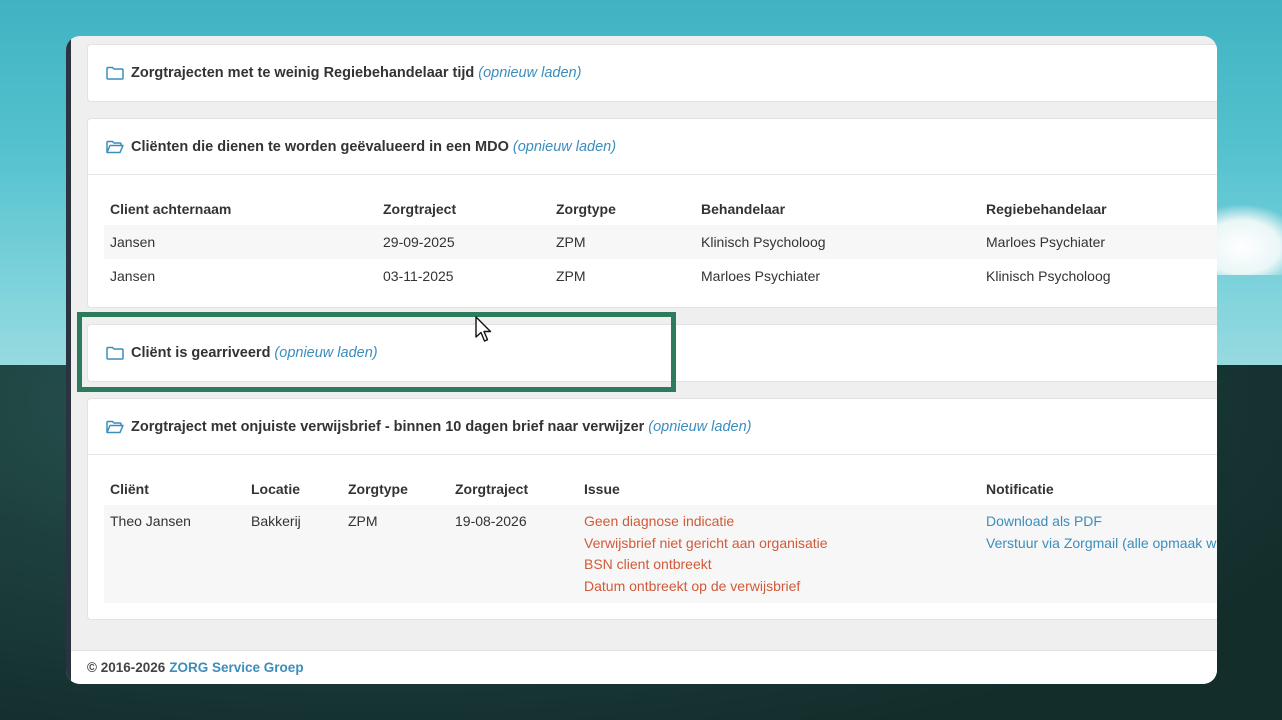 Image resolution: width=1282 pixels, height=720 pixels. What do you see at coordinates (644, 667) in the screenshot?
I see `page-footer: © 2016-2026 ZORG Service Groep` at bounding box center [644, 667].